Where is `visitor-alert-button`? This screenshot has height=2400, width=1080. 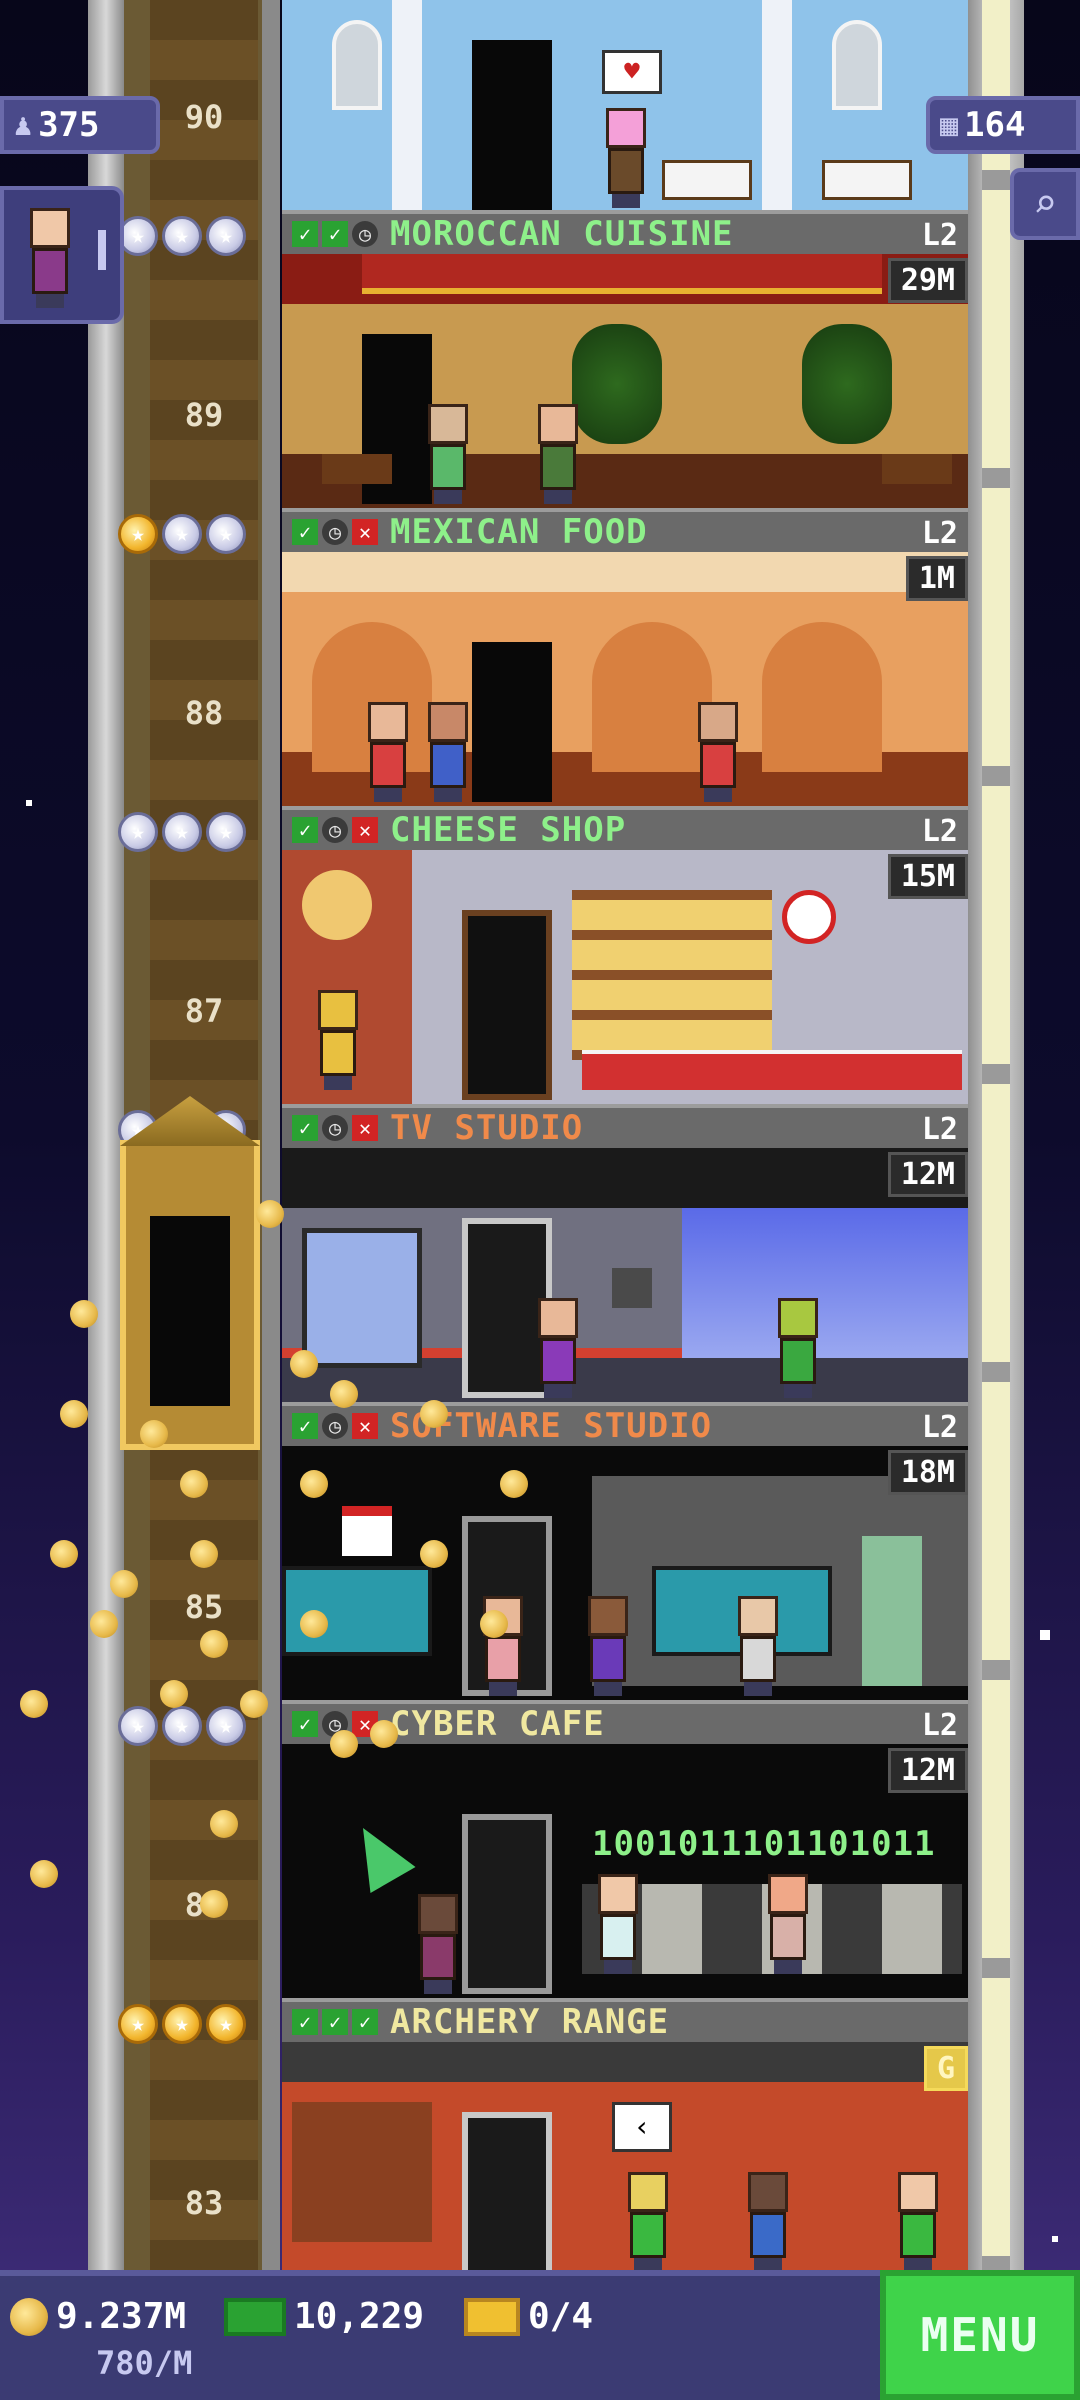 visitor-alert-button is located at coordinates (62, 255).